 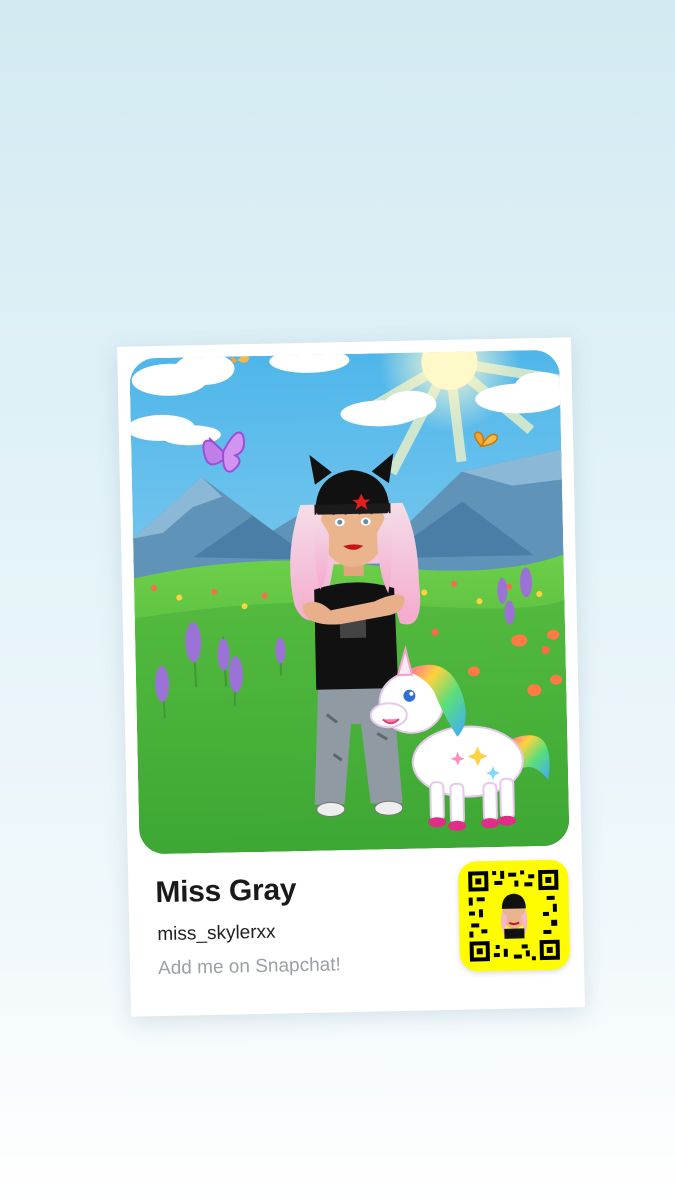 I want to click on snapcode, so click(x=514, y=915).